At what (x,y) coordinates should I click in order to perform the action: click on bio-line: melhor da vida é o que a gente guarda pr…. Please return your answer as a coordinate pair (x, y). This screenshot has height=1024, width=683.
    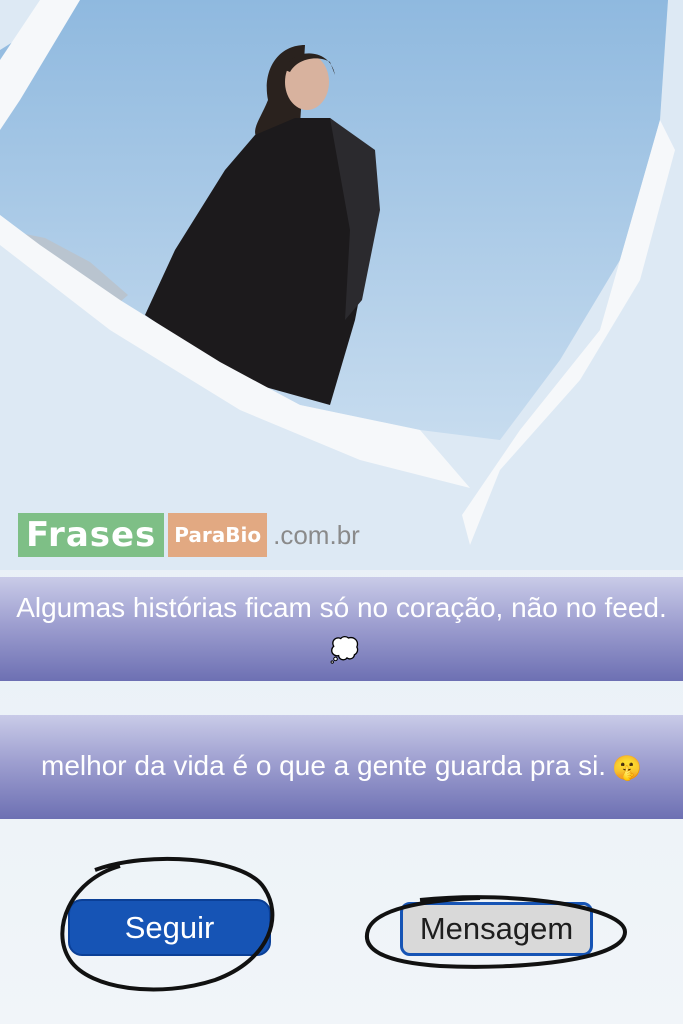
    Looking at the image, I should click on (341, 767).